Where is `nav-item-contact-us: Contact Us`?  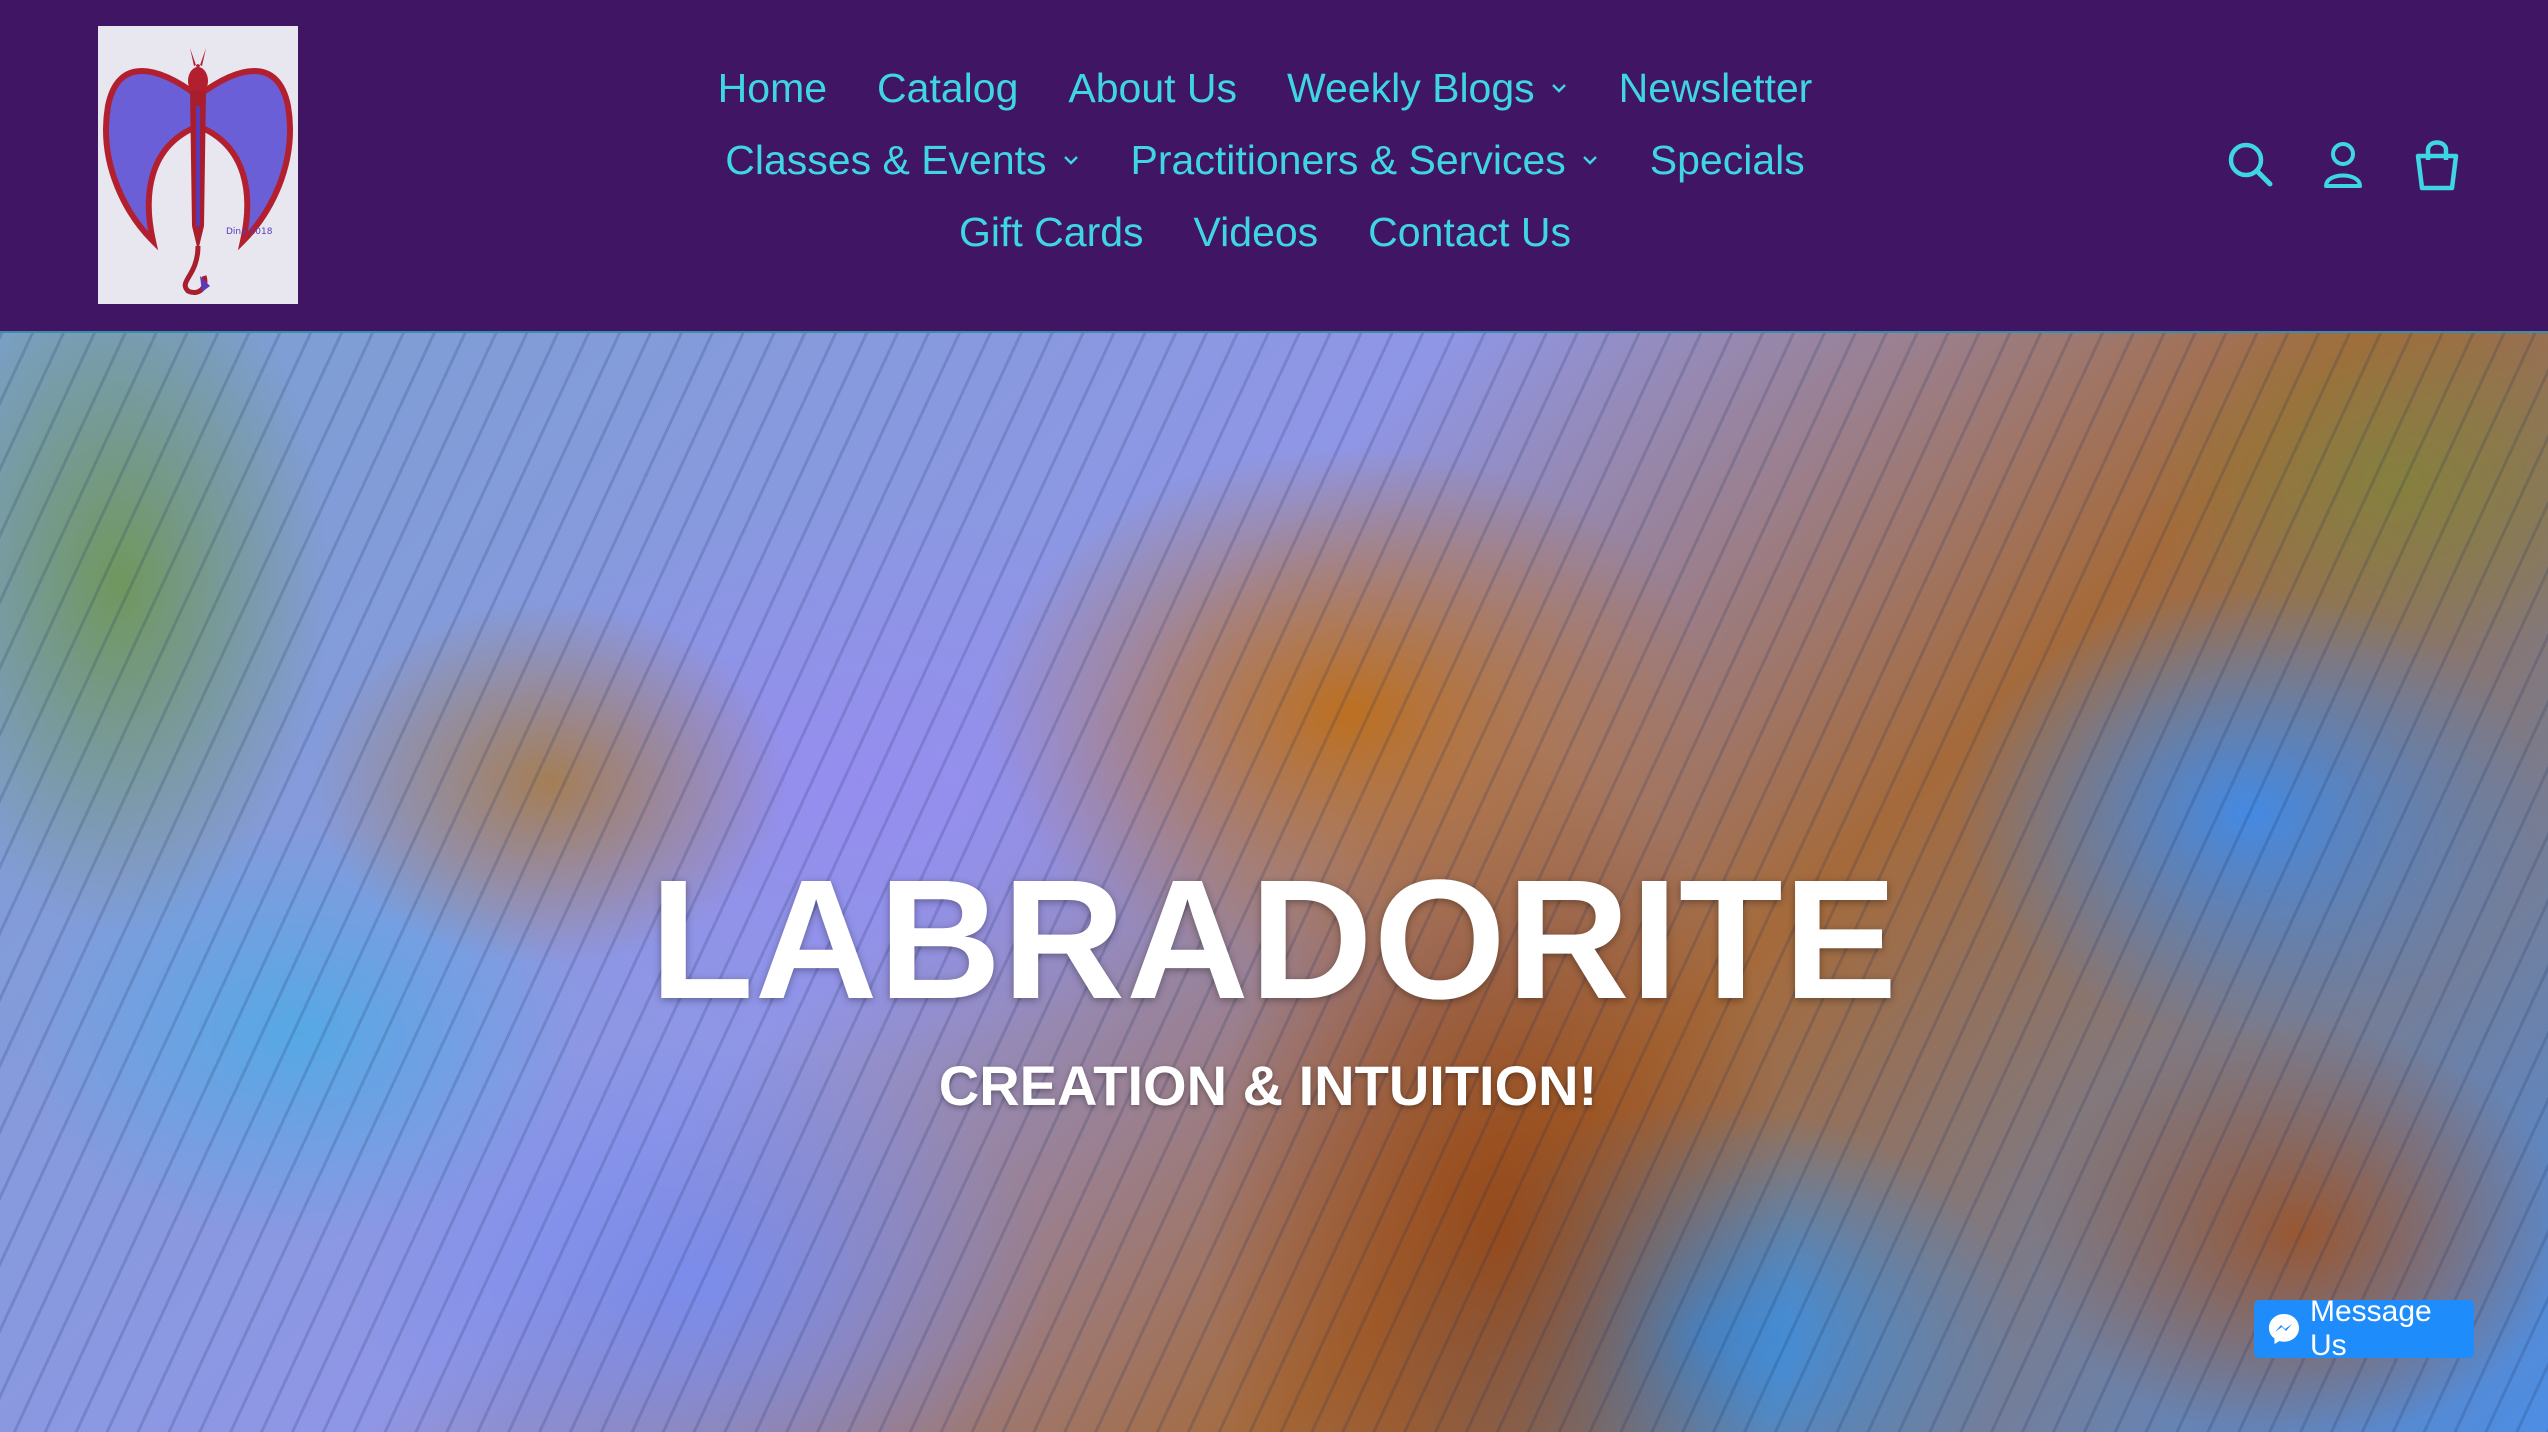 nav-item-contact-us: Contact Us is located at coordinates (1469, 232).